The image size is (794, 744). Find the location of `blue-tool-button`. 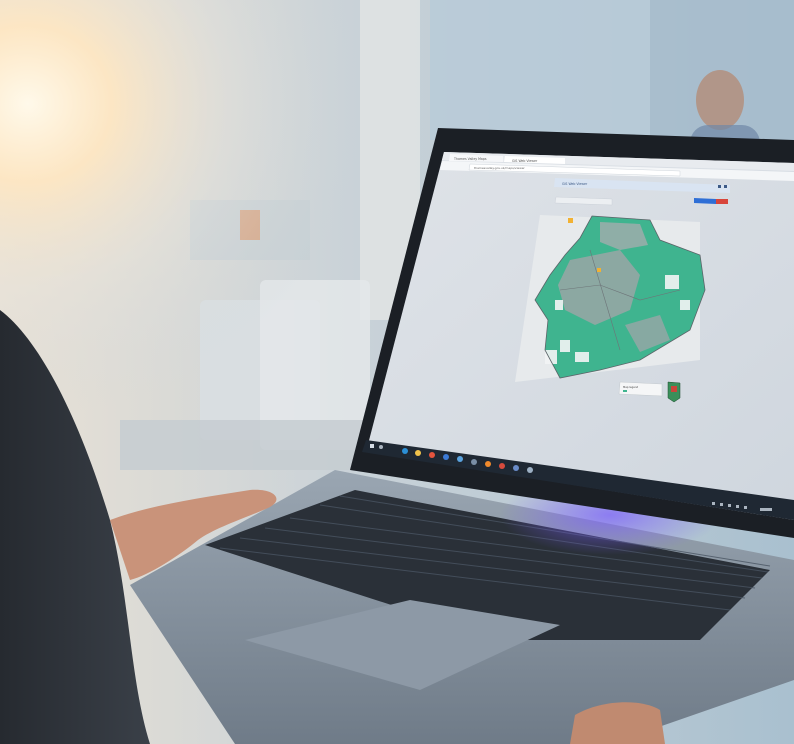

blue-tool-button is located at coordinates (705, 201).